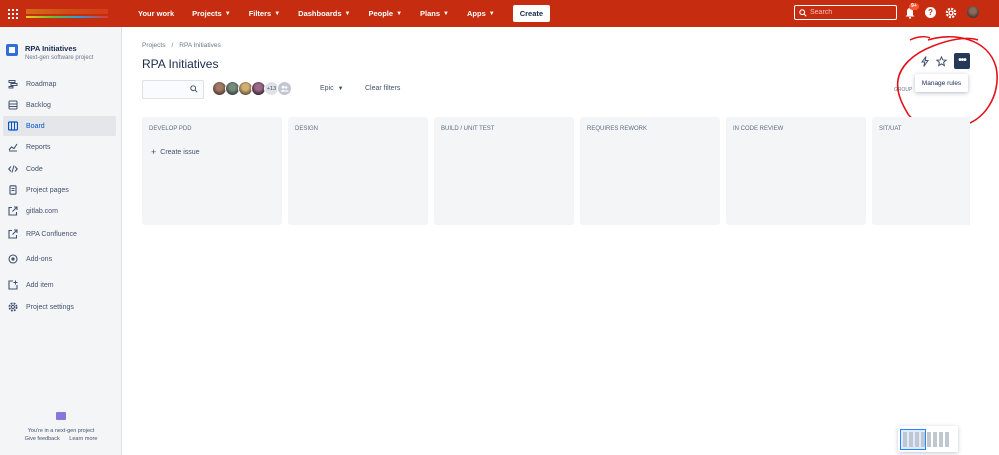 The height and width of the screenshot is (455, 999). What do you see at coordinates (153, 45) in the screenshot?
I see `breadcrumb-projects: Projects` at bounding box center [153, 45].